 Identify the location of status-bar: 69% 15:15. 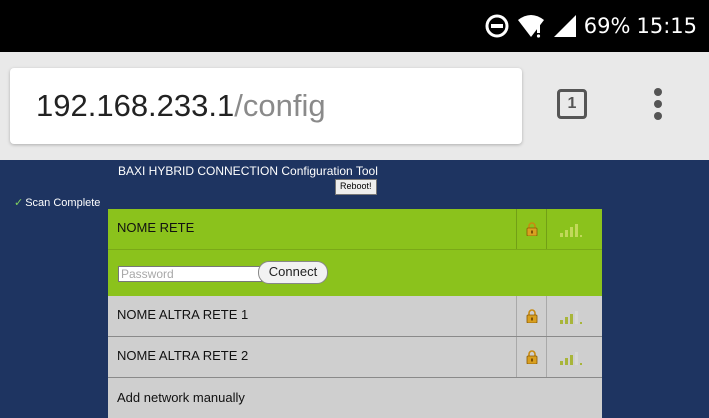
(354, 26).